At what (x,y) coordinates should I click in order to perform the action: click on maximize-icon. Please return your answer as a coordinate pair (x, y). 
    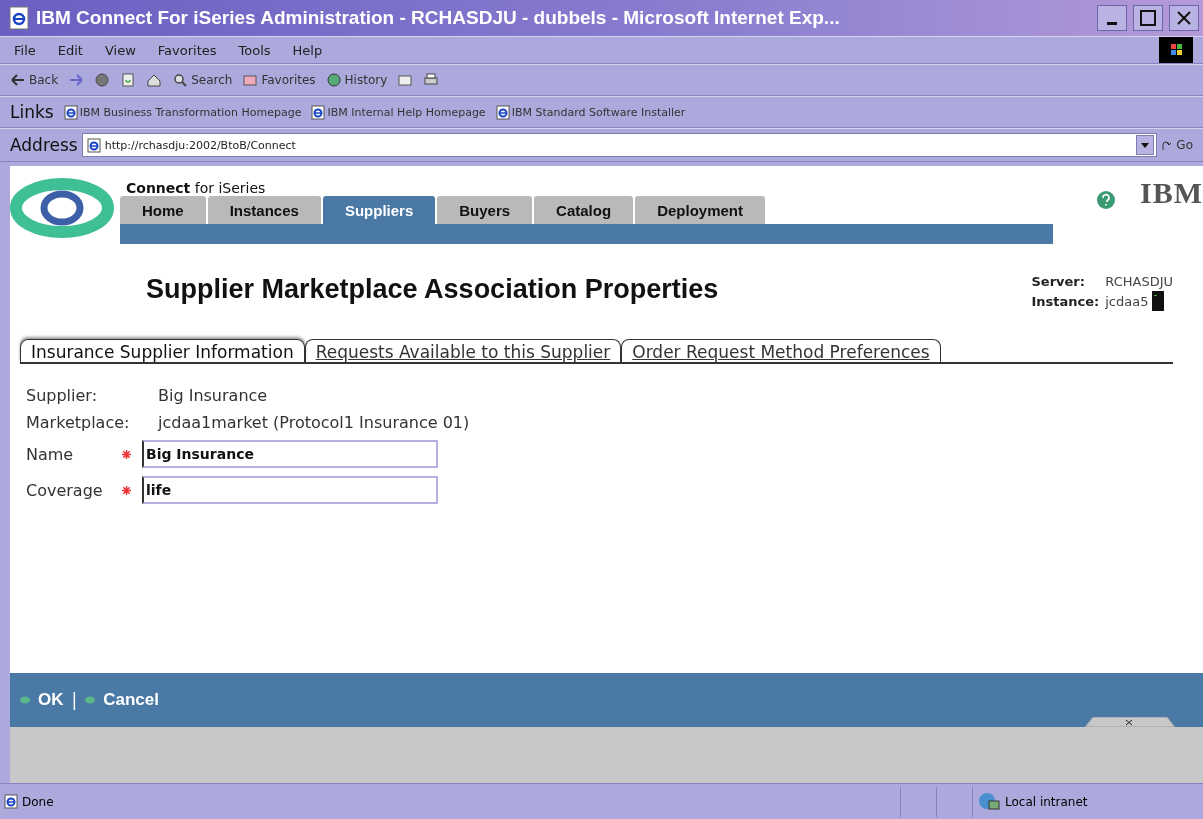
    Looking at the image, I should click on (1148, 18).